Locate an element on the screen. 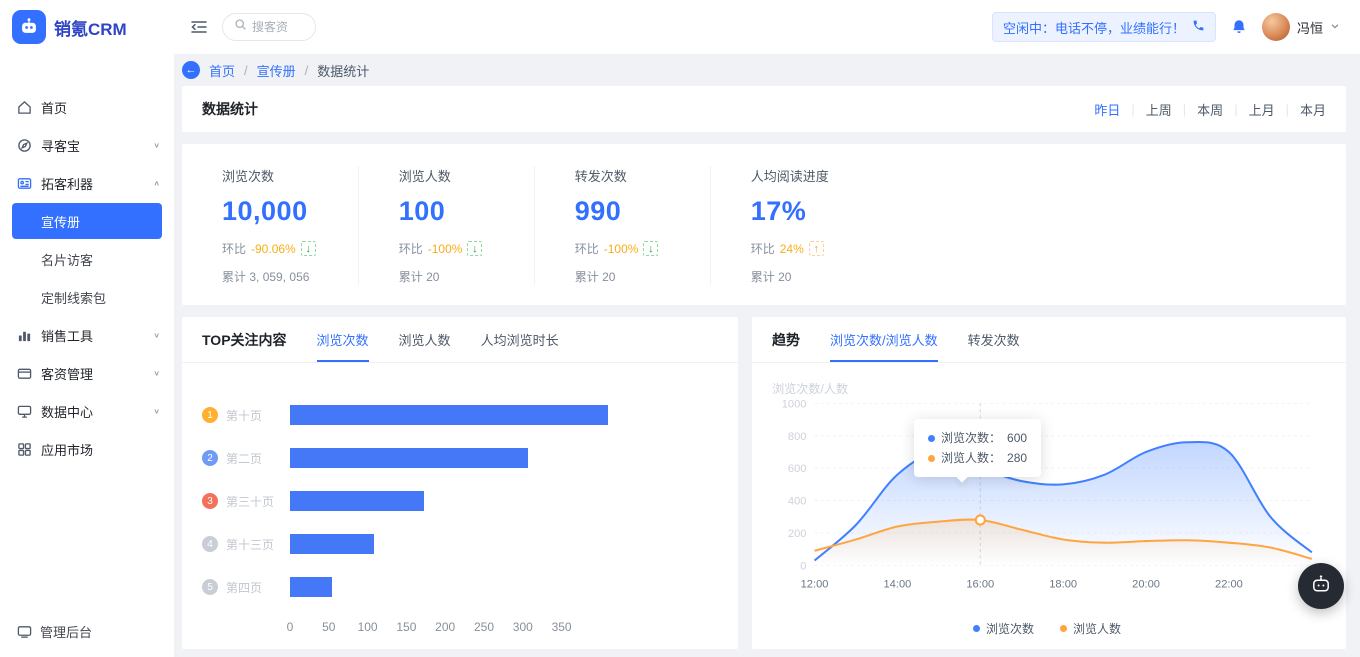 The width and height of the screenshot is (1360, 657). brand: 销氪CRM is located at coordinates (87, 27).